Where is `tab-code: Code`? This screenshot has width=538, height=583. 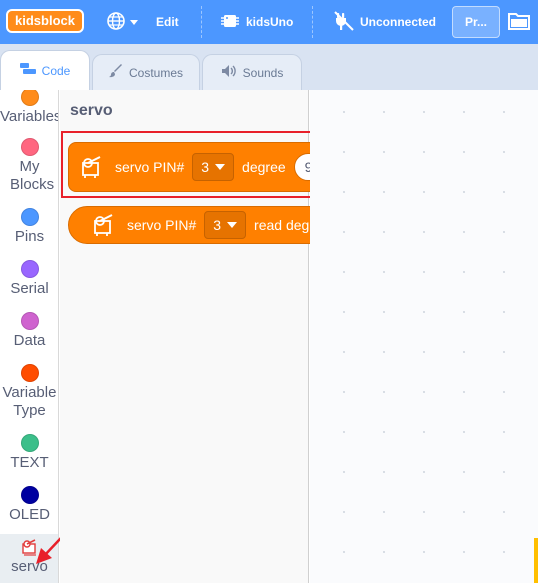
tab-code: Code is located at coordinates (45, 70).